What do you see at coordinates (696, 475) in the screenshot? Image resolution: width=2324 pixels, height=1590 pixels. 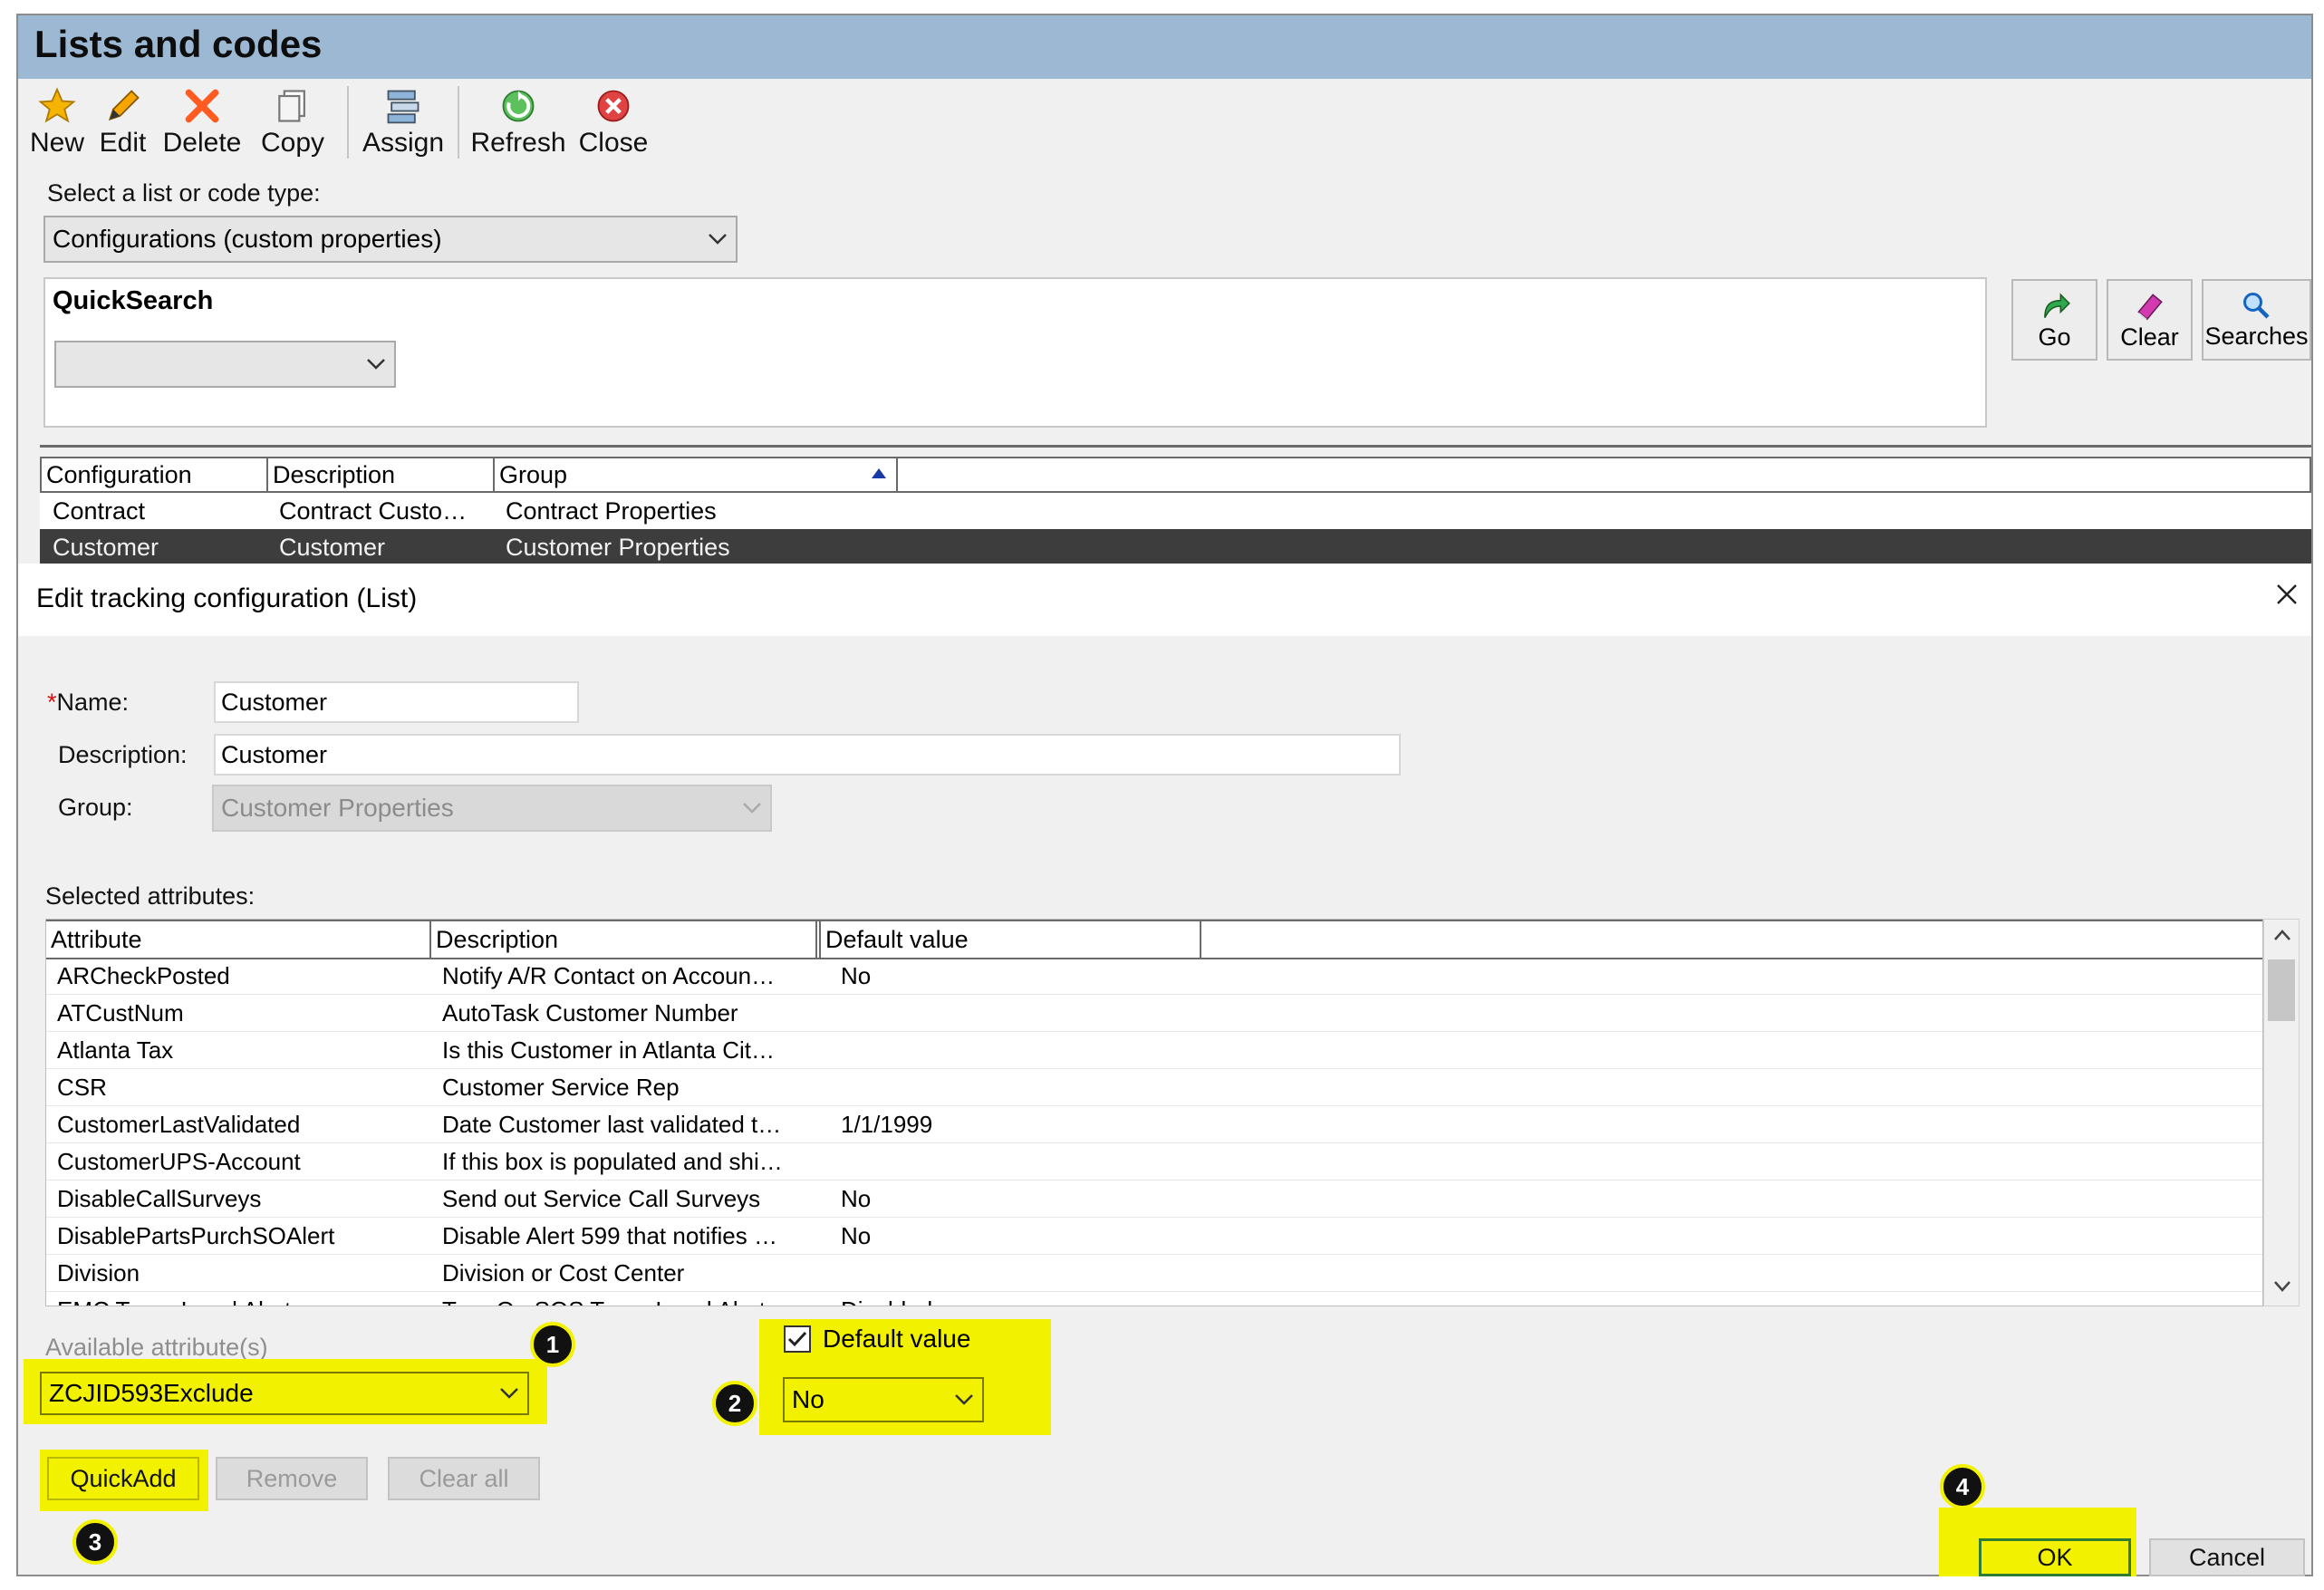 I see `column-header-group: Group` at bounding box center [696, 475].